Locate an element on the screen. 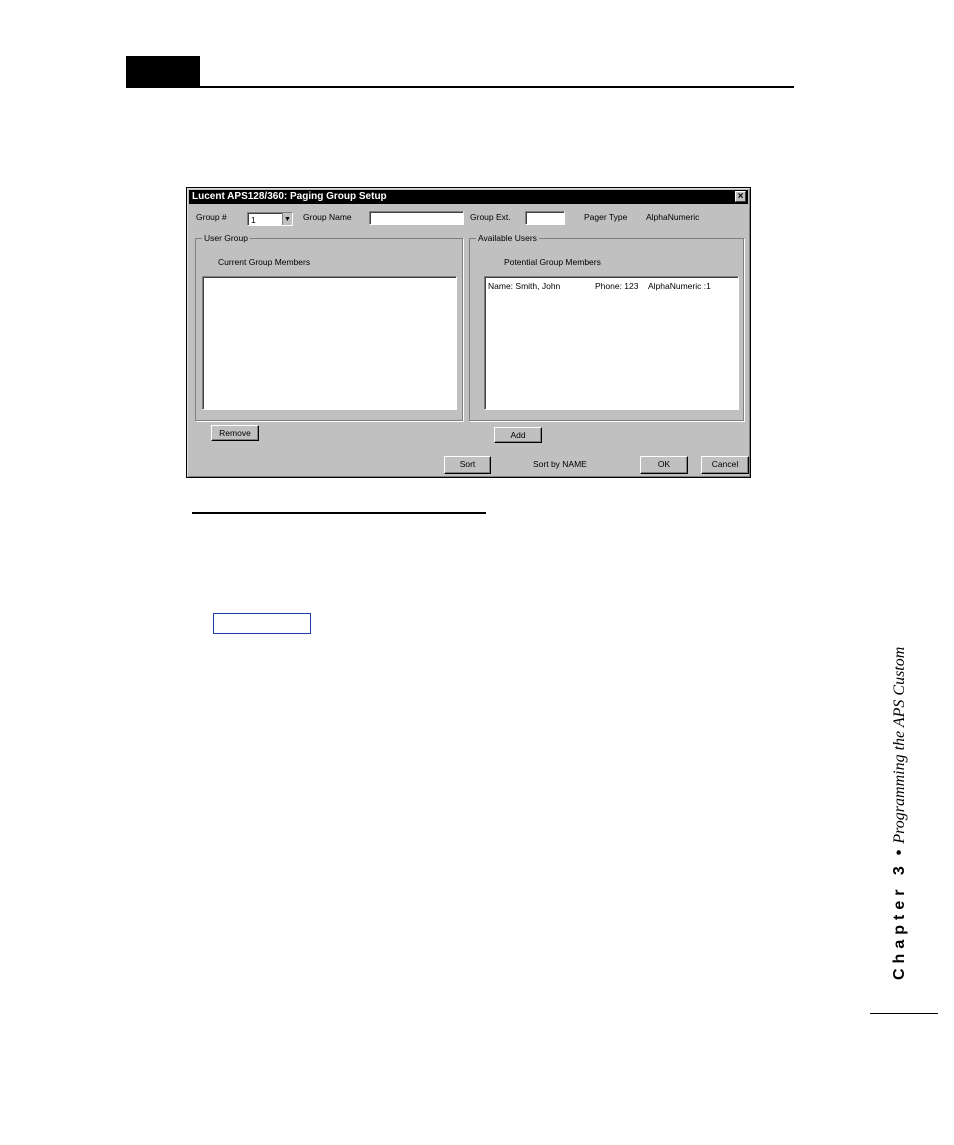 This screenshot has width=954, height=1145. current-group-members-label: Current Group Members is located at coordinates (264, 262).